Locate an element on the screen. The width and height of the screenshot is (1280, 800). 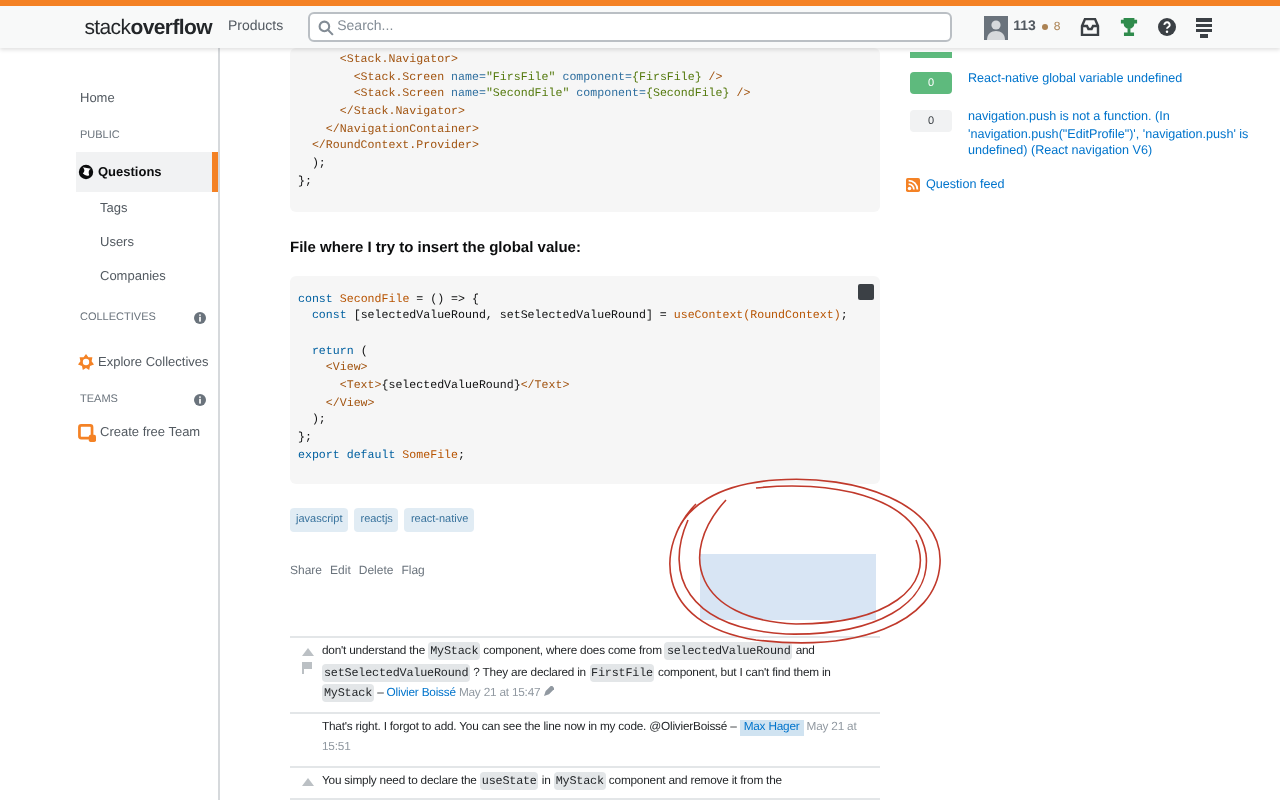
logo: stackoverflow is located at coordinates (146, 27).